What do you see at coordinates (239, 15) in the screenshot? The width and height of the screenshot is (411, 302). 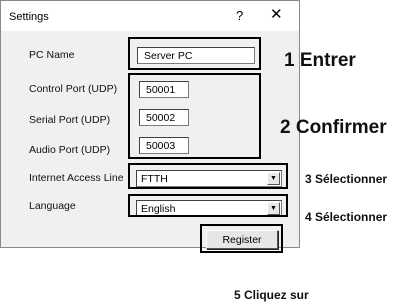 I see `help-button: ?` at bounding box center [239, 15].